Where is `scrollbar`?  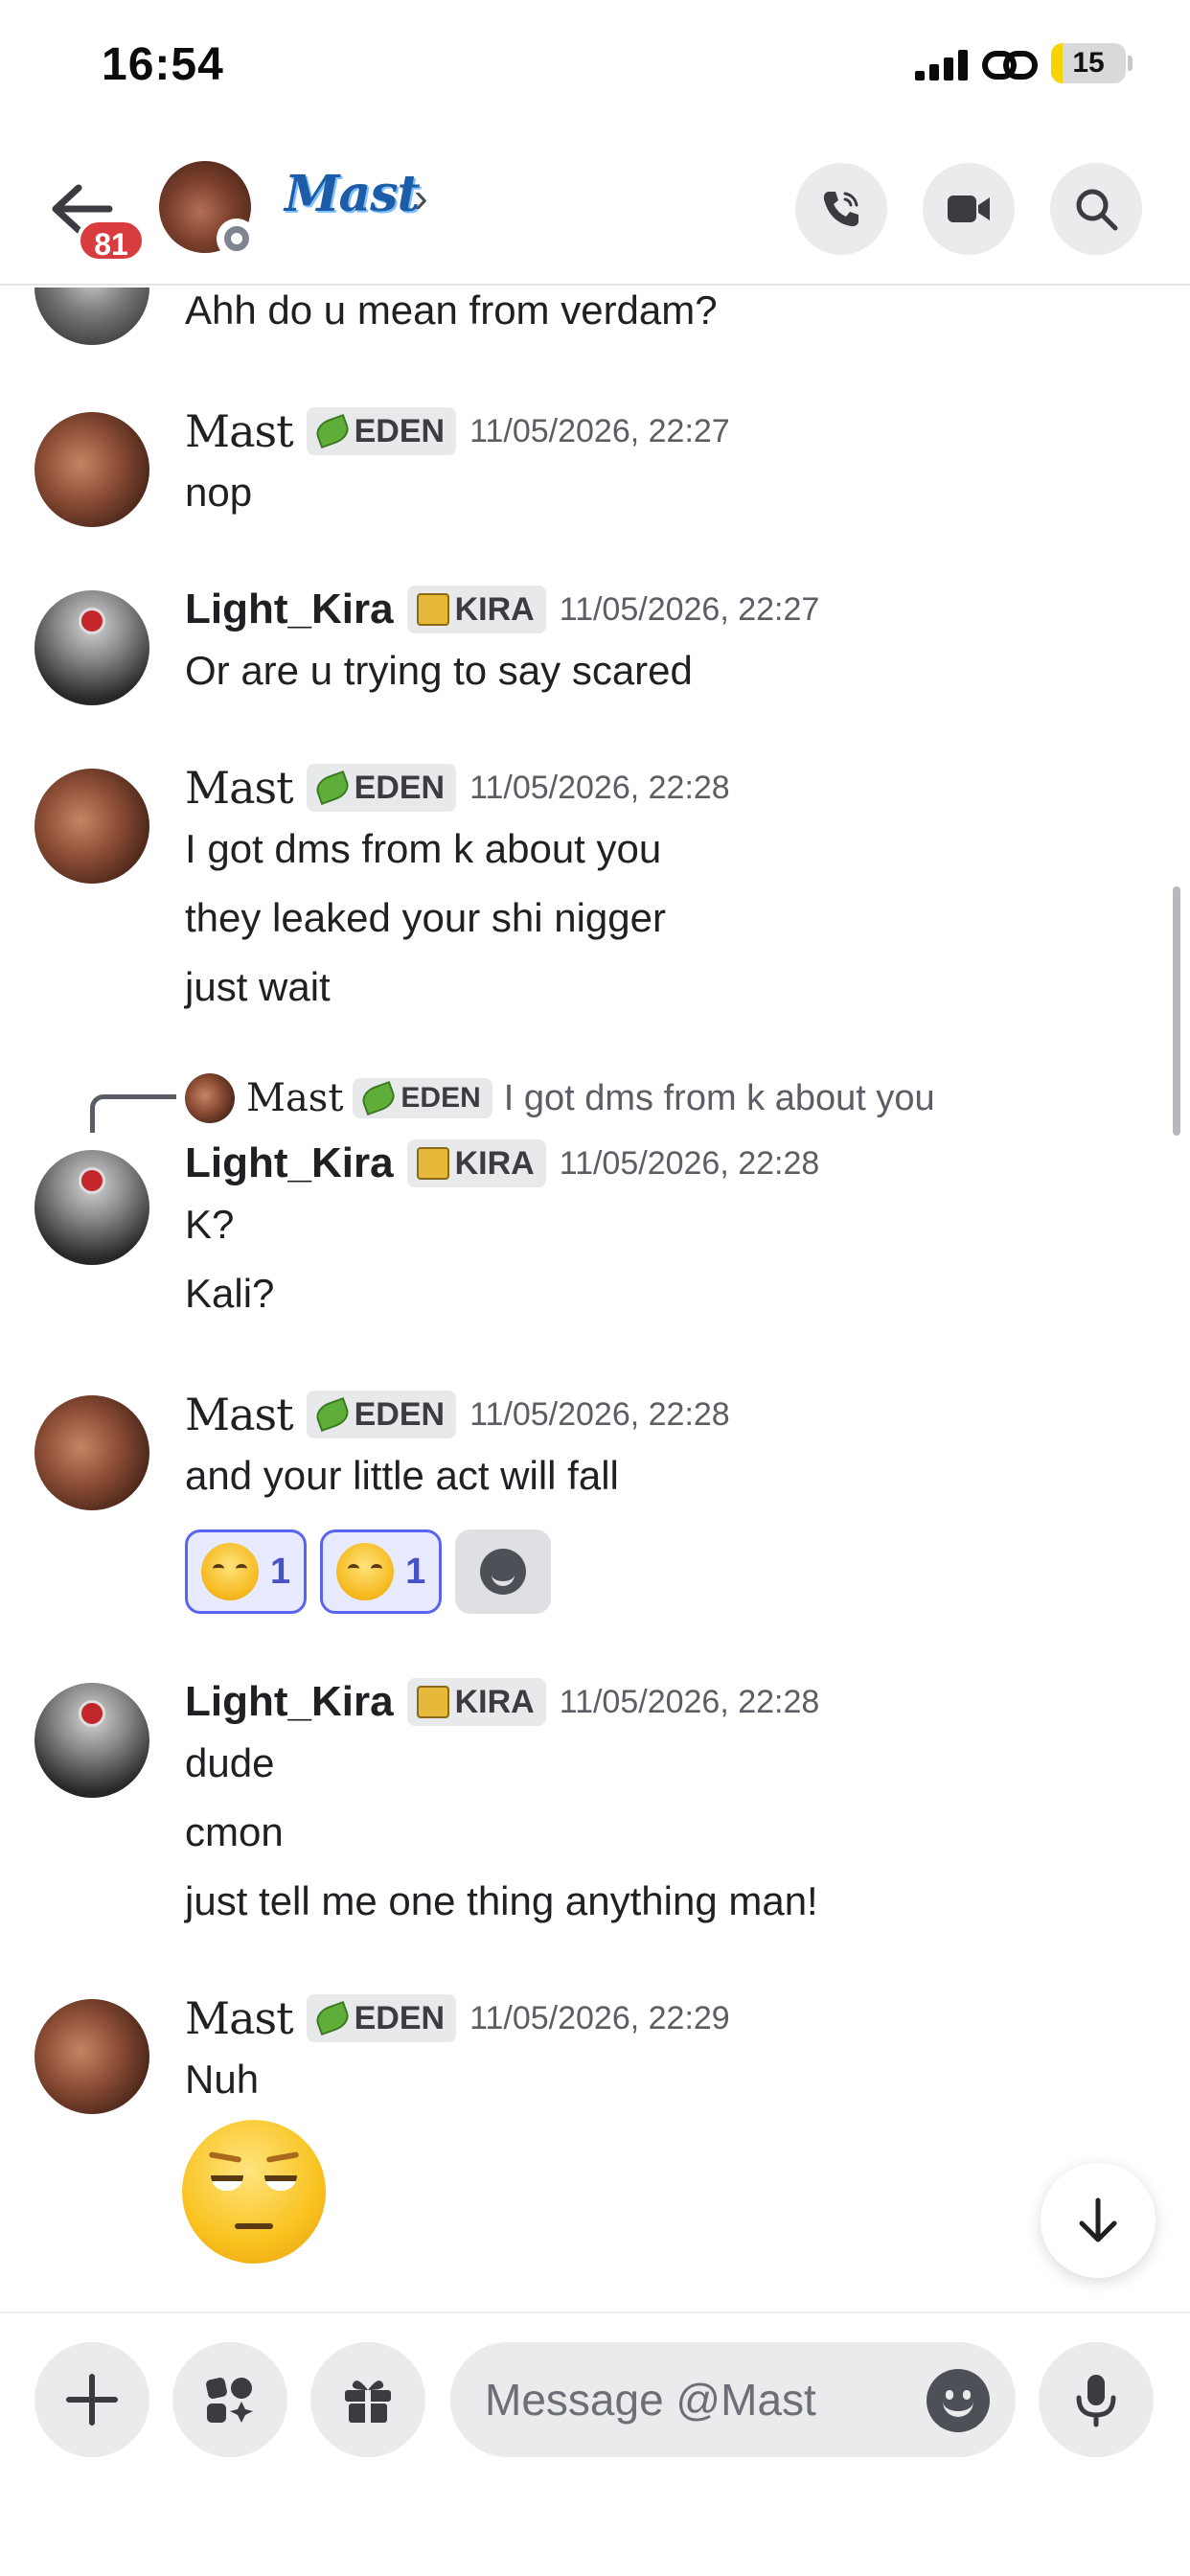 scrollbar is located at coordinates (1176, 1011).